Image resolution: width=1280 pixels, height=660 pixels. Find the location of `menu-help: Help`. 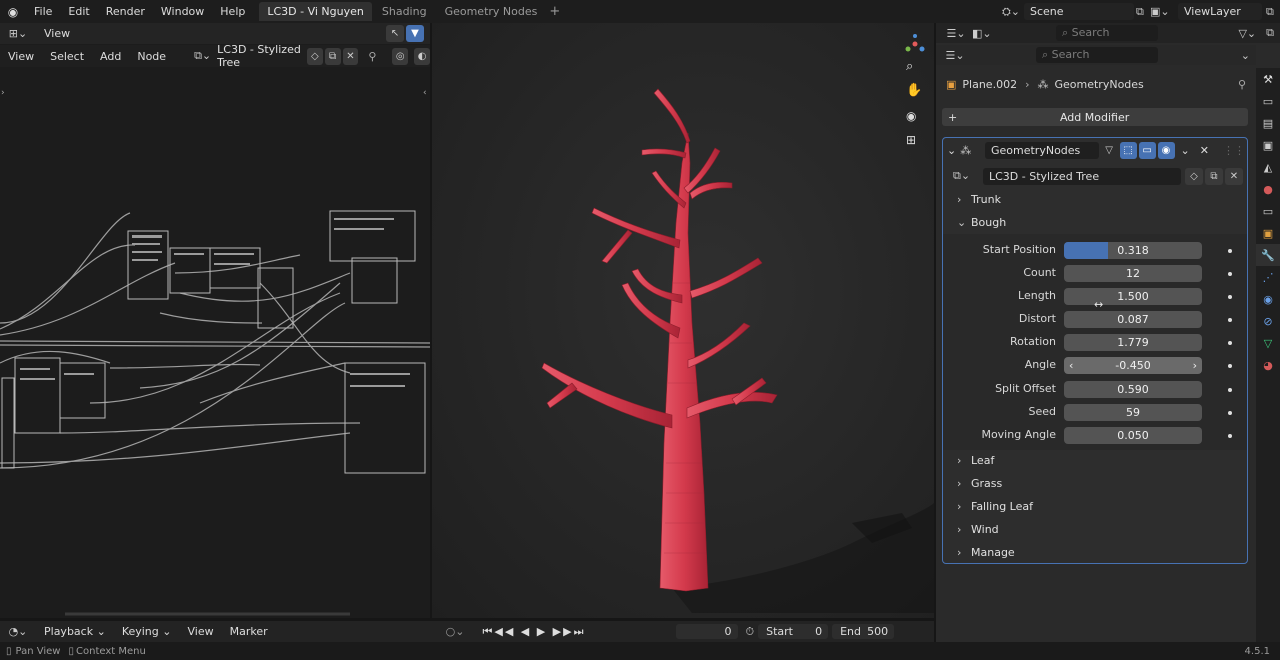

menu-help: Help is located at coordinates (232, 11).